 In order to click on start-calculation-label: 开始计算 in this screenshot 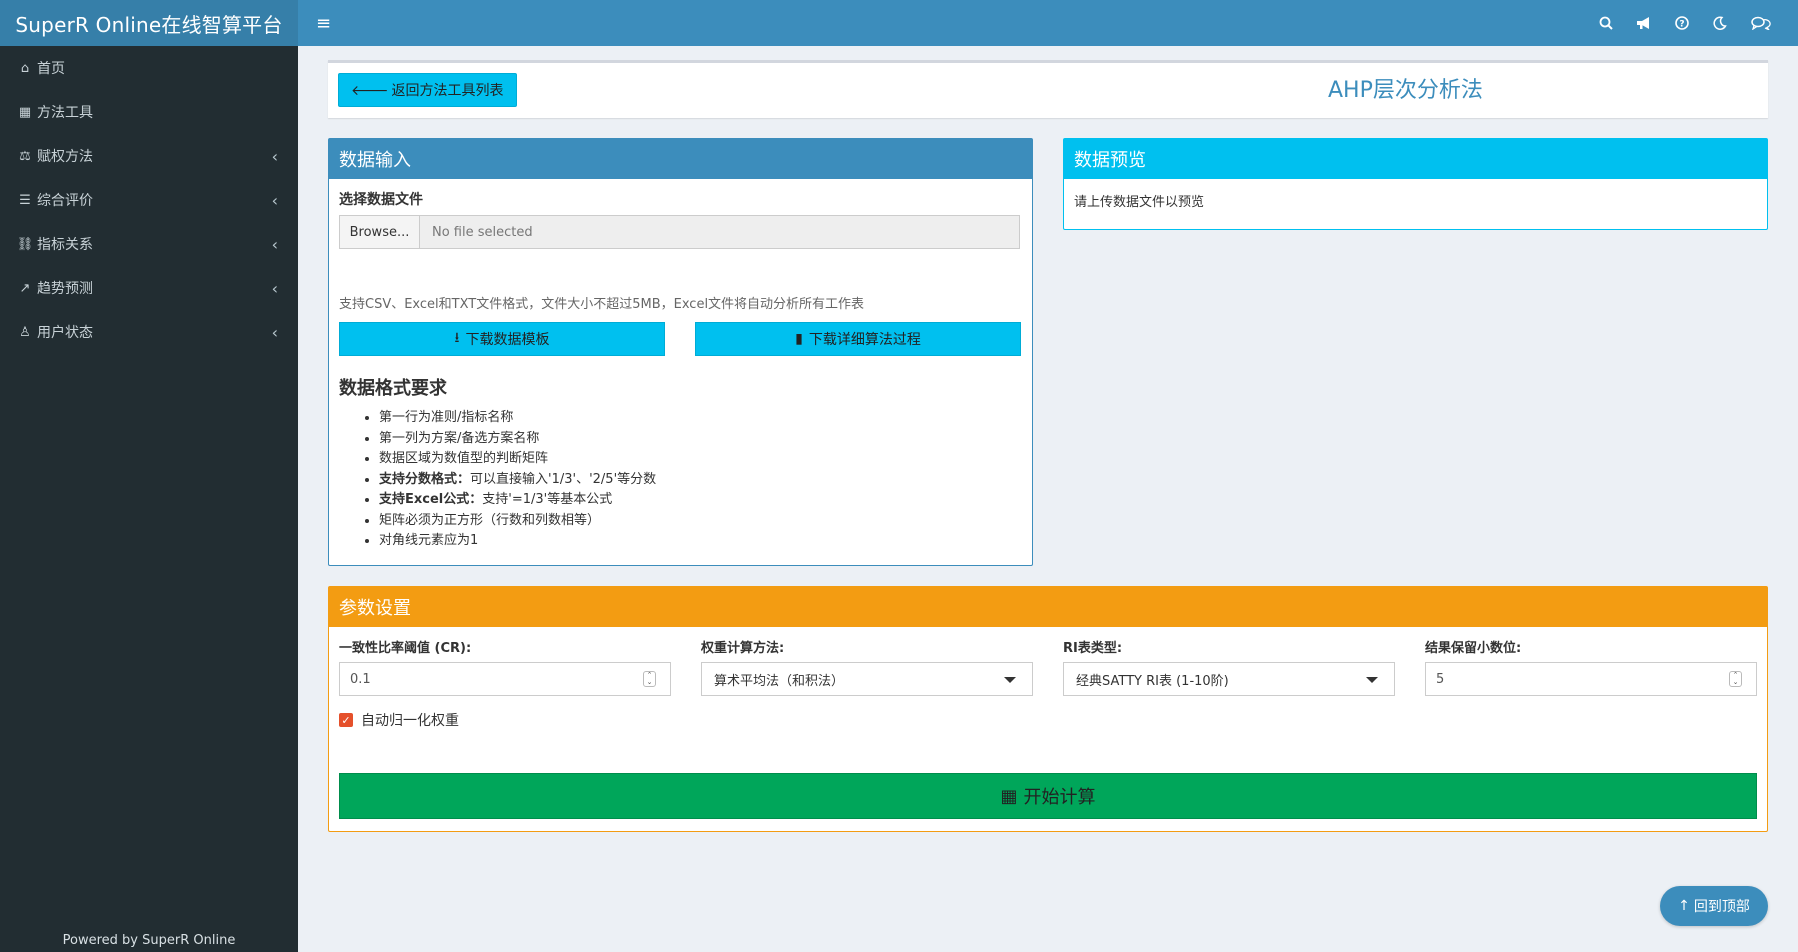, I will do `click(1059, 797)`.